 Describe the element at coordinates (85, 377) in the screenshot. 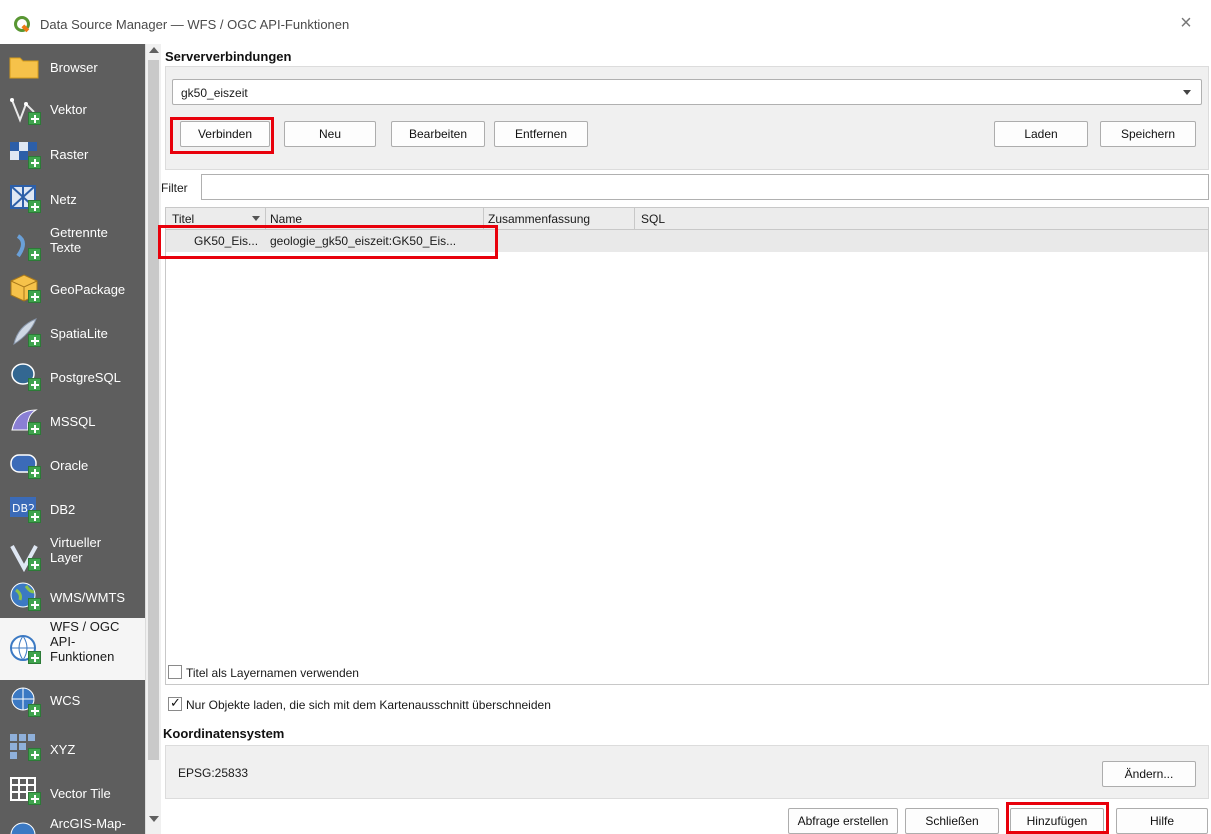

I see `sidebar-item-label: PostgreSQL` at that location.